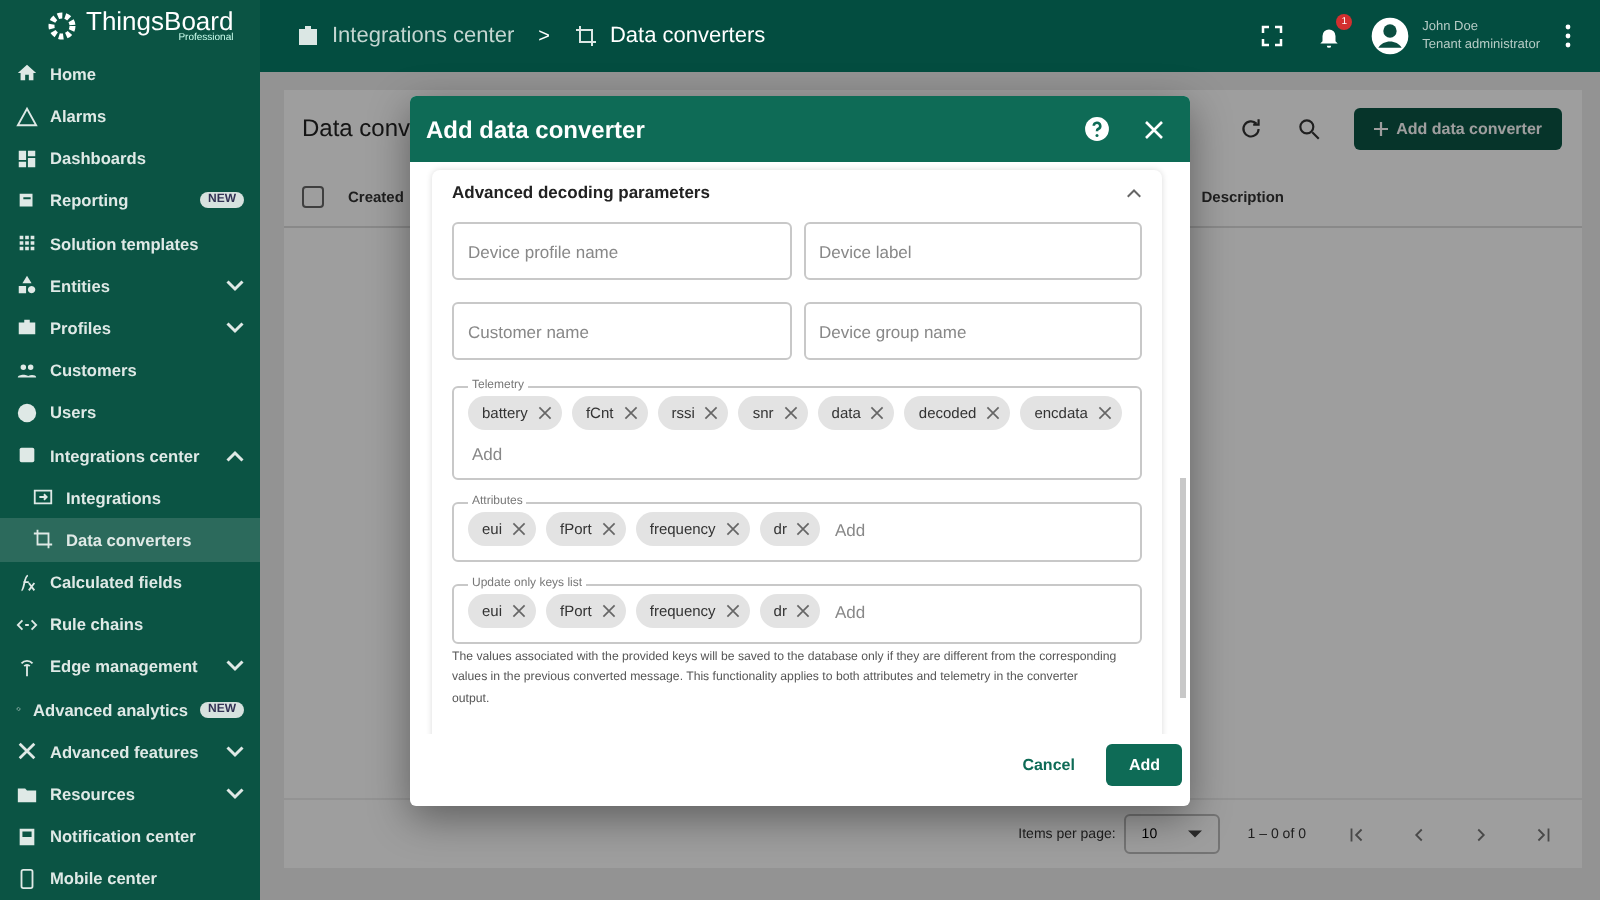 This screenshot has height=900, width=1600. What do you see at coordinates (130, 667) in the screenshot?
I see `sidebar-item: Edge management` at bounding box center [130, 667].